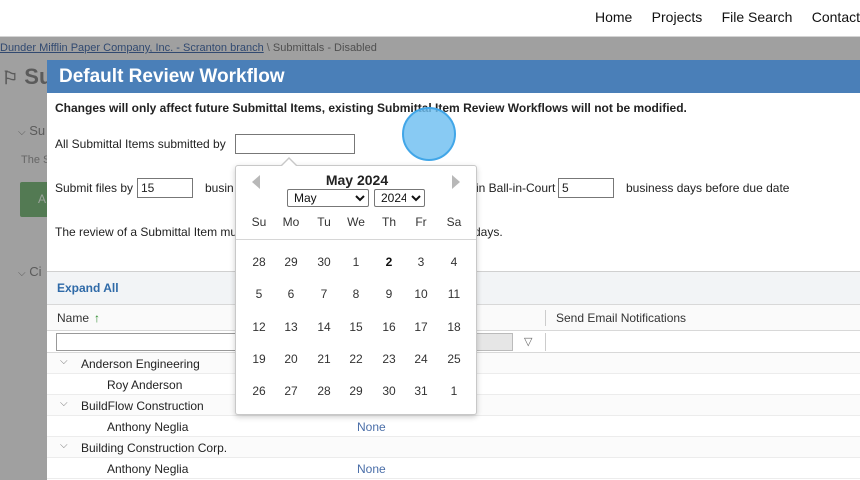 The width and height of the screenshot is (860, 480). What do you see at coordinates (356, 327) in the screenshot?
I see `calendar-day: 15` at bounding box center [356, 327].